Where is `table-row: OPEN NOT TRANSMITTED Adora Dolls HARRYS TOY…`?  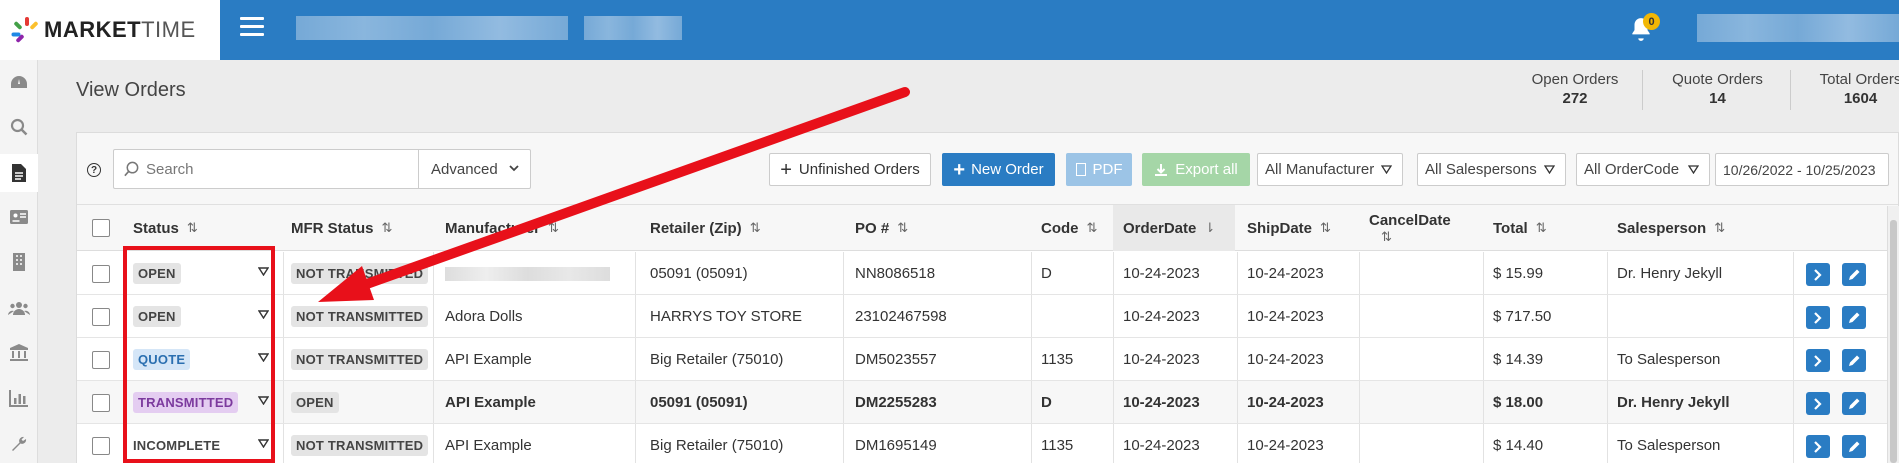 table-row: OPEN NOT TRANSMITTED Adora Dolls HARRYS TOY… is located at coordinates (987, 316).